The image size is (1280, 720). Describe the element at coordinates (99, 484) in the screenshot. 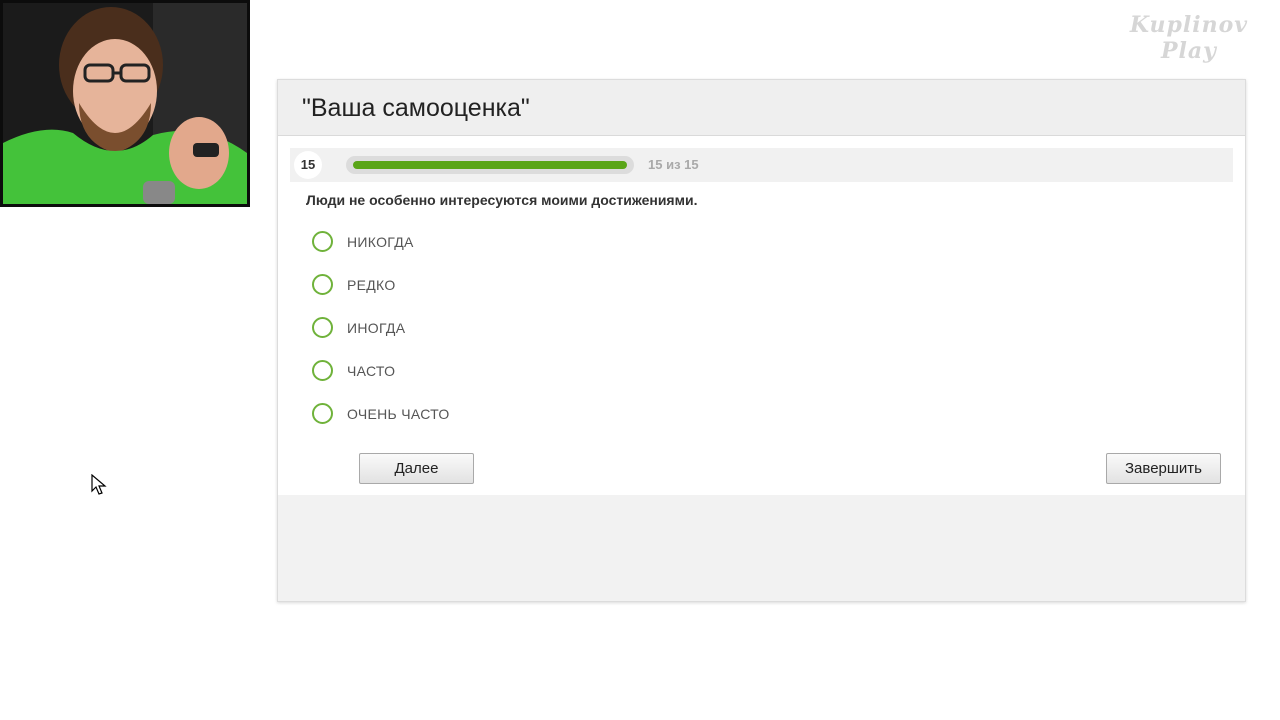

I see `arrow-cursor-icon` at that location.